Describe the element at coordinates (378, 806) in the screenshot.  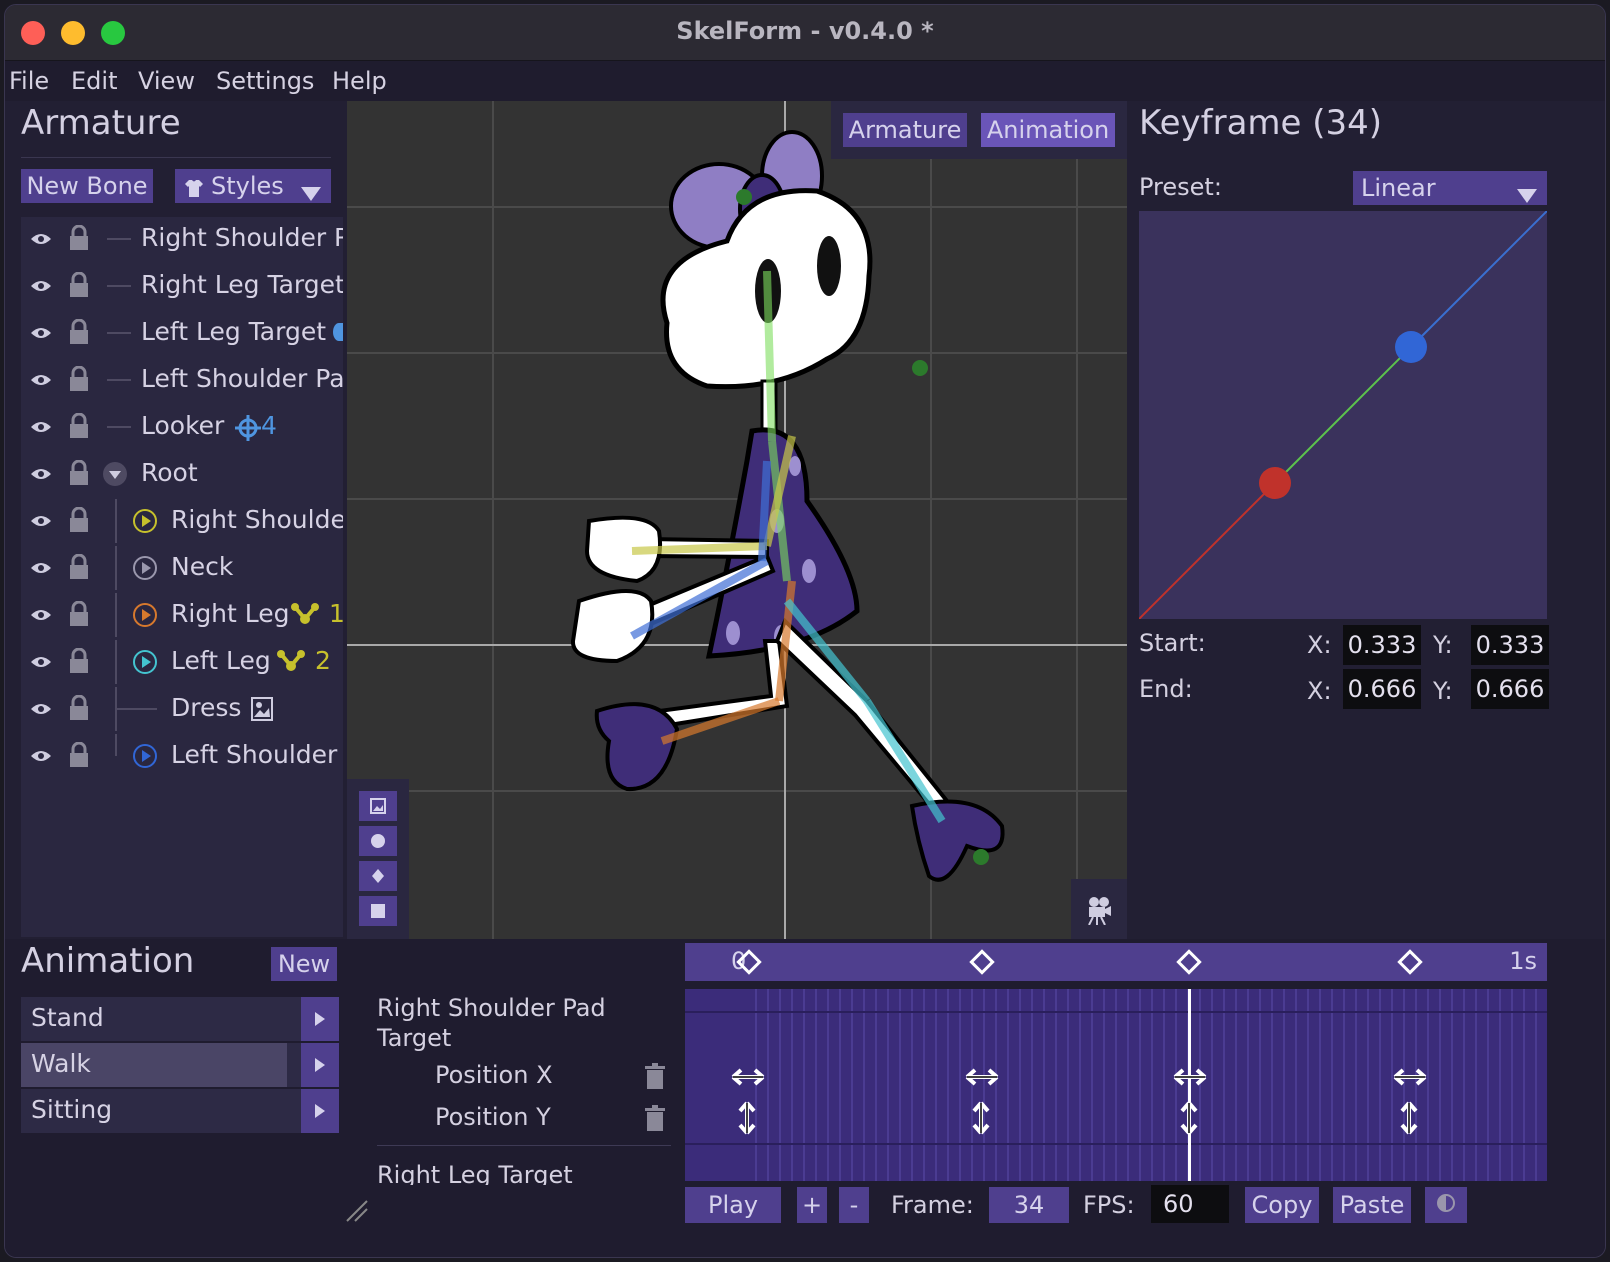
I see `image-tool-icon` at that location.